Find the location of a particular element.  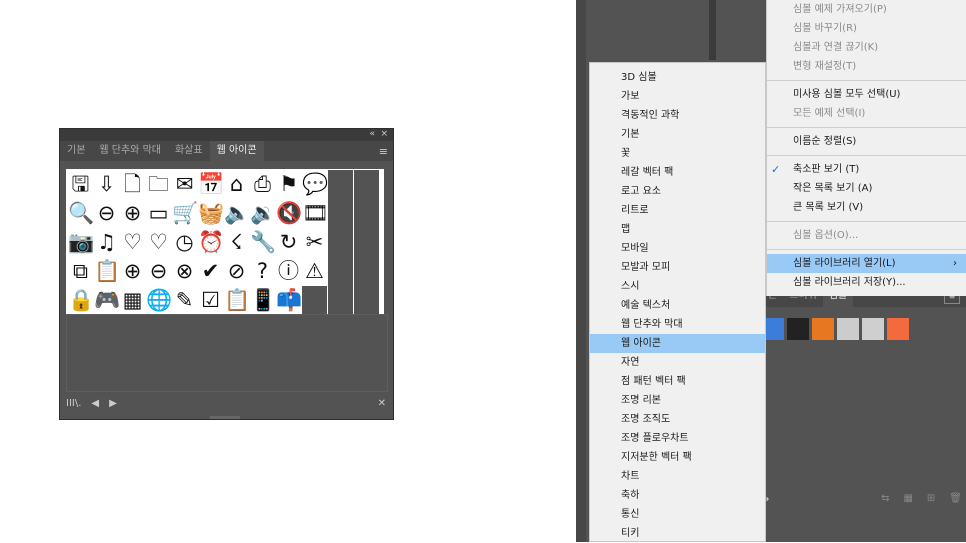

panel-title-bar: « × is located at coordinates (226, 135).